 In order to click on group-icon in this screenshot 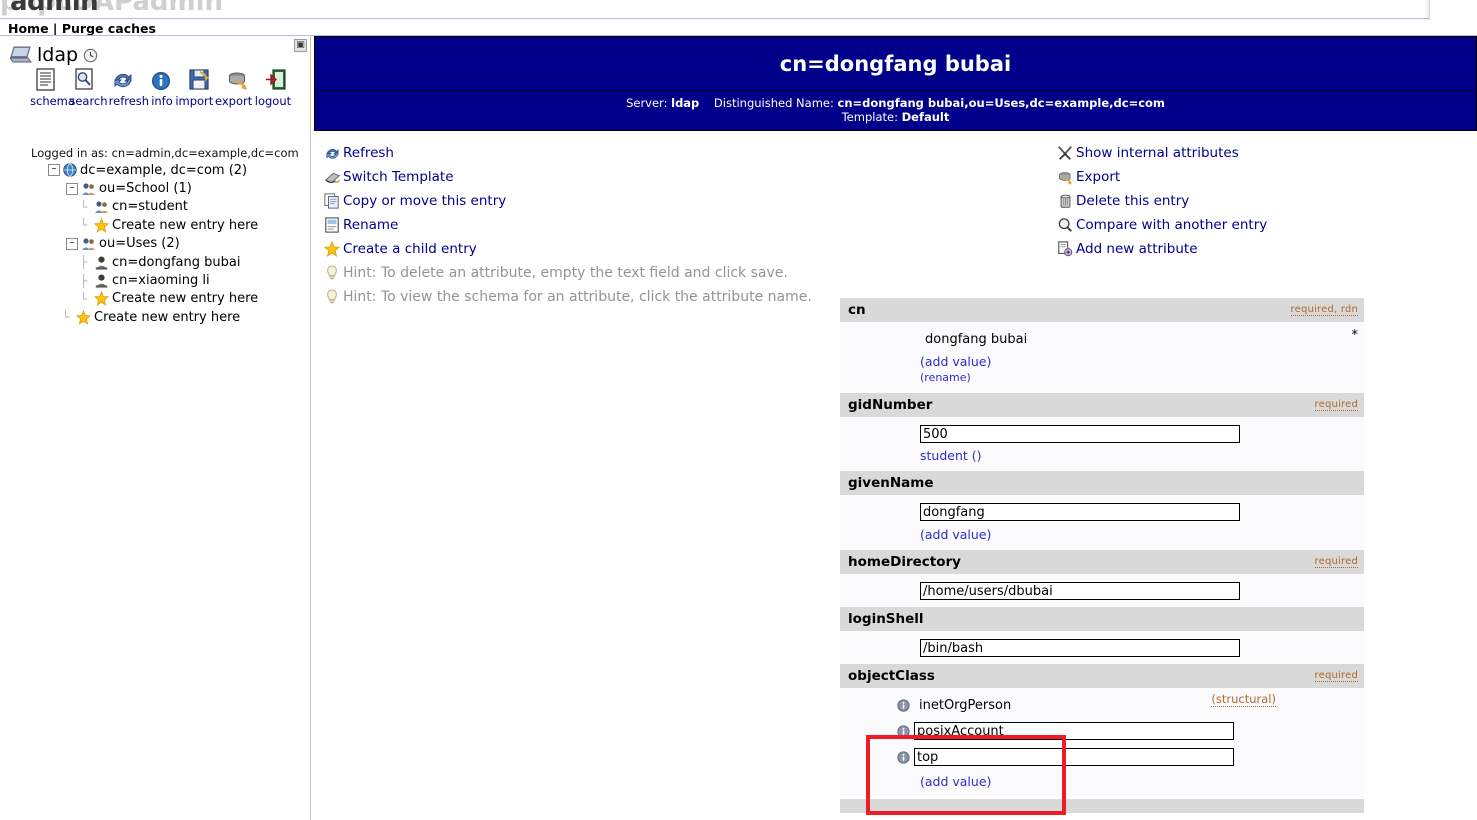, I will do `click(88, 189)`.